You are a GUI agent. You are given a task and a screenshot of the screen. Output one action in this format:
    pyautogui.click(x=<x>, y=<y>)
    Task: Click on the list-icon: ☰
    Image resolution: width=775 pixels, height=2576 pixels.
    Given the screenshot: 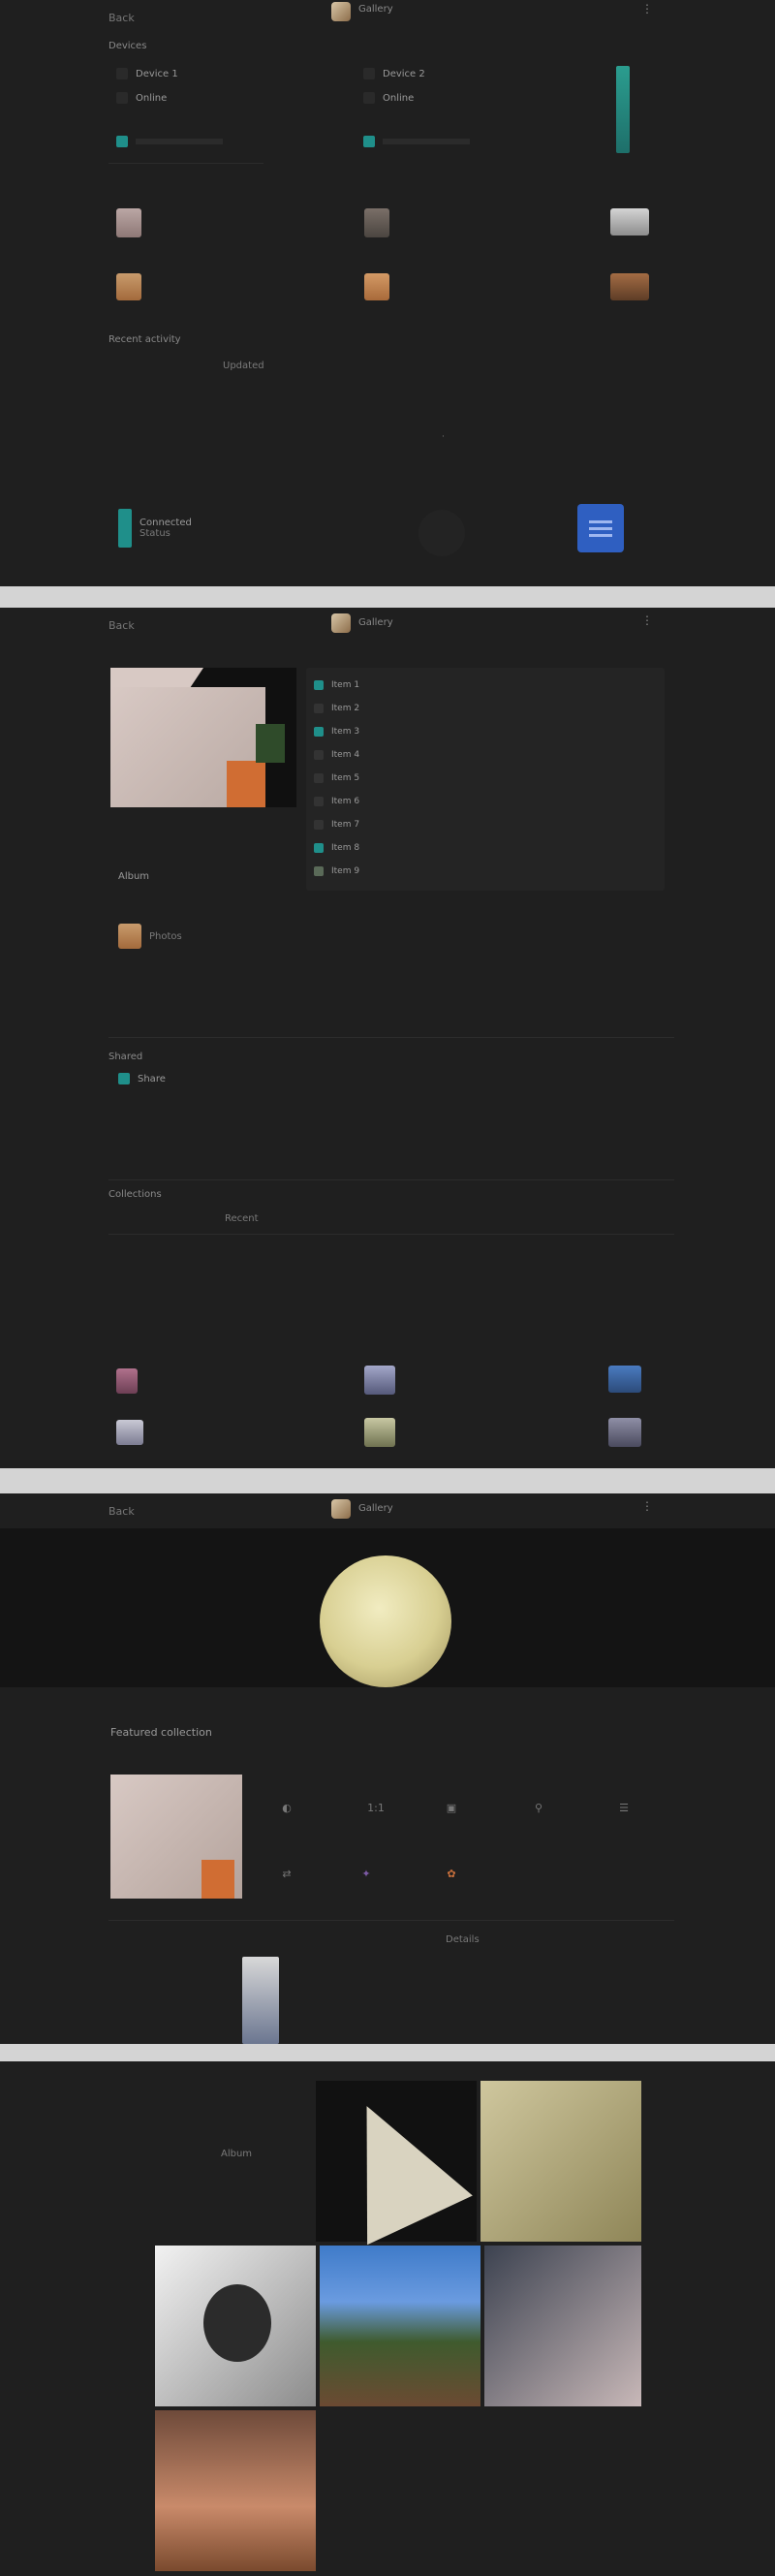 What is the action you would take?
    pyautogui.click(x=624, y=1808)
    